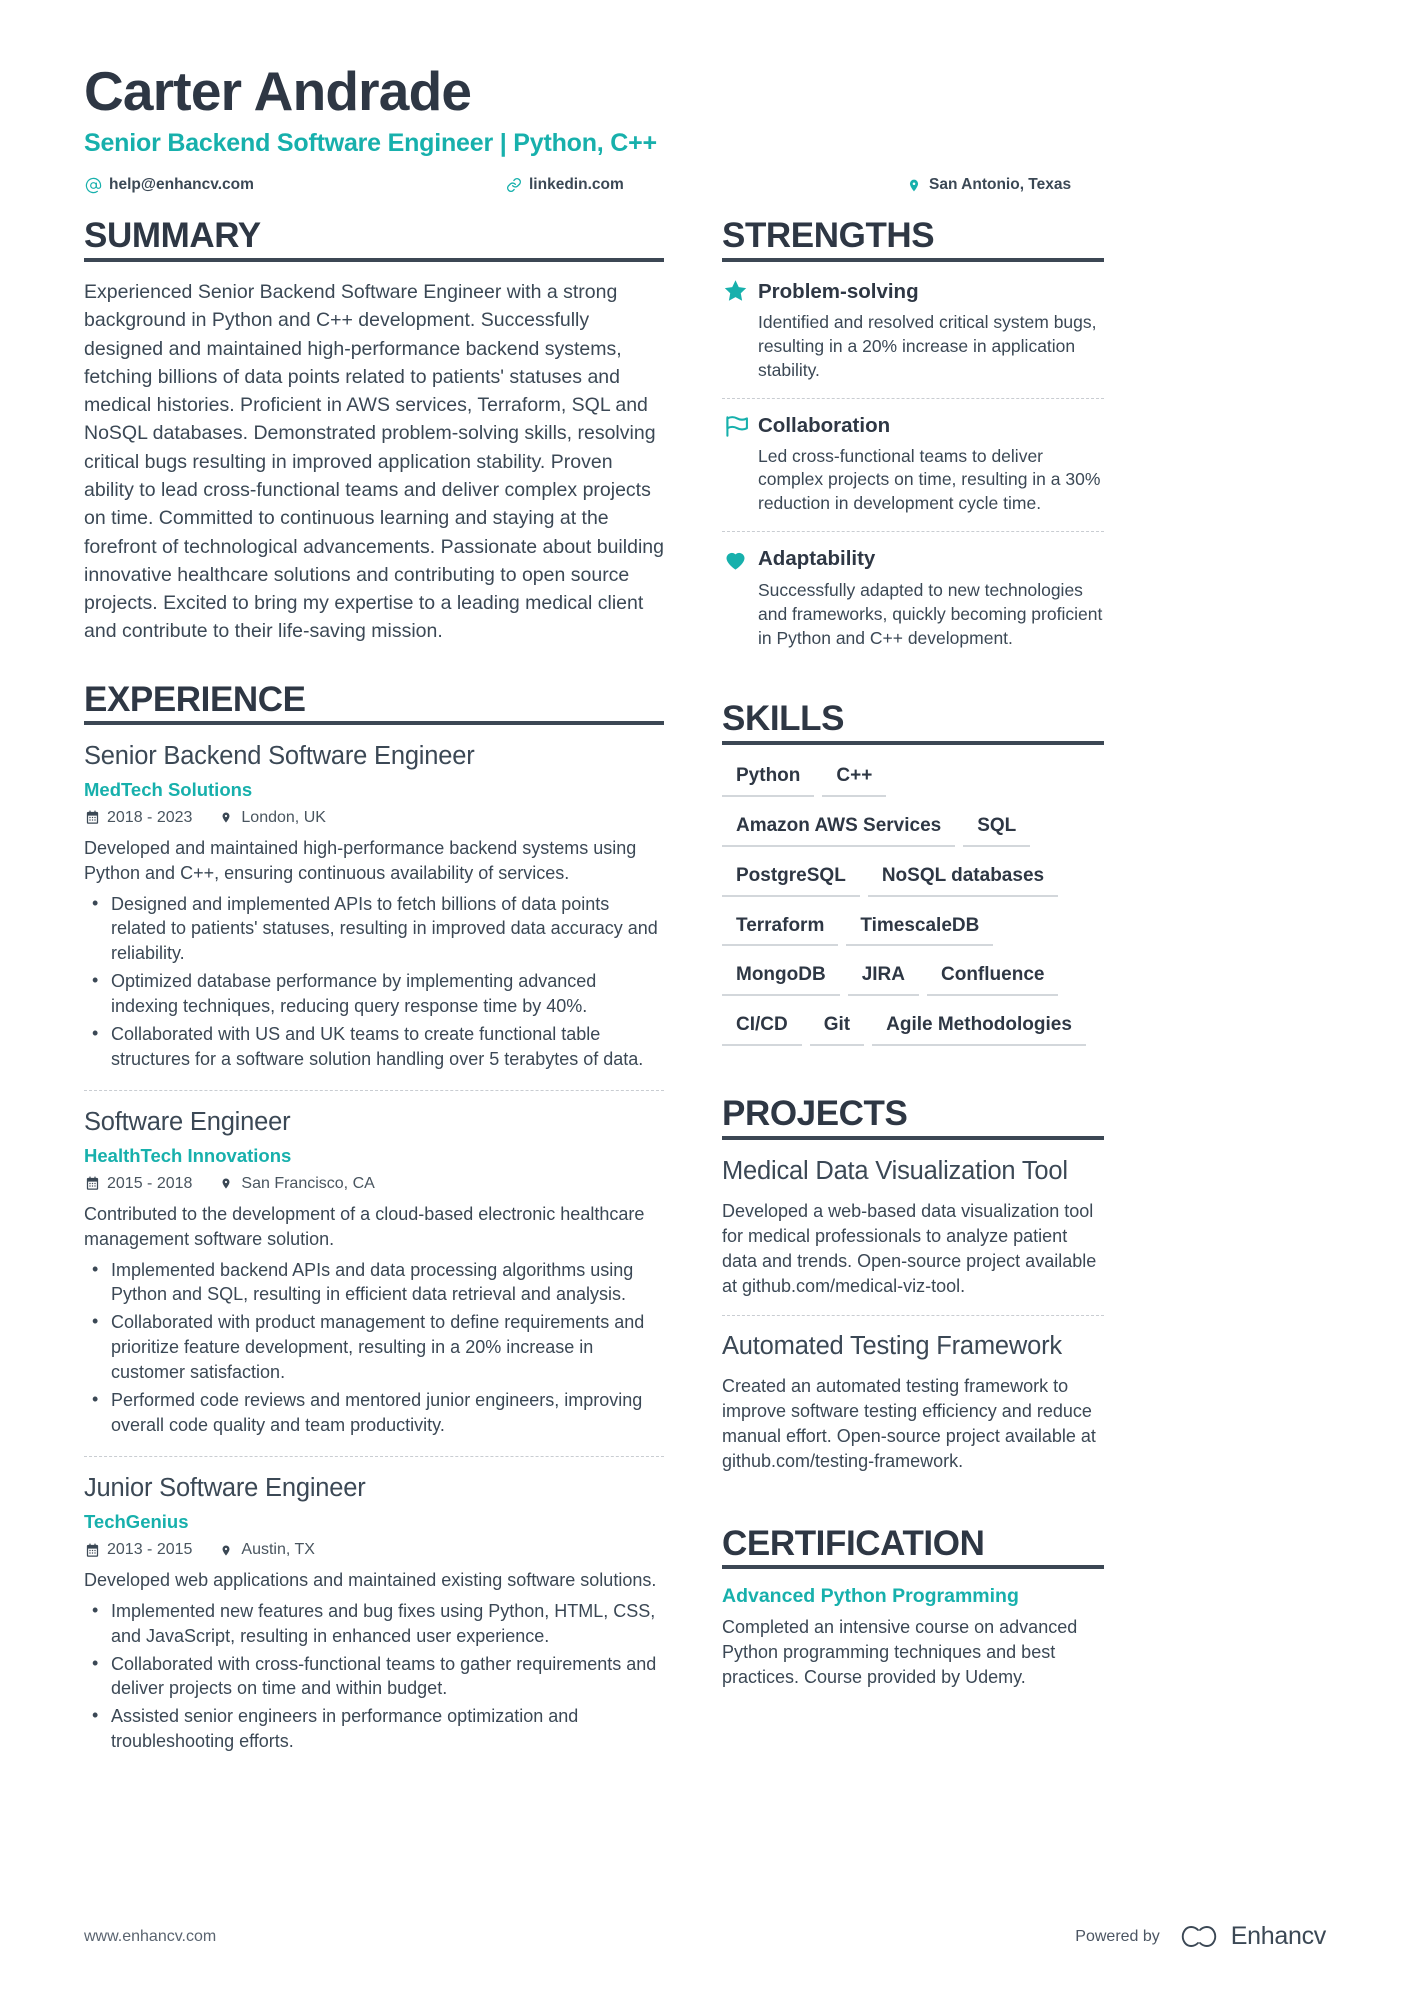  What do you see at coordinates (168, 789) in the screenshot?
I see `job-company: MedTech Solutions` at bounding box center [168, 789].